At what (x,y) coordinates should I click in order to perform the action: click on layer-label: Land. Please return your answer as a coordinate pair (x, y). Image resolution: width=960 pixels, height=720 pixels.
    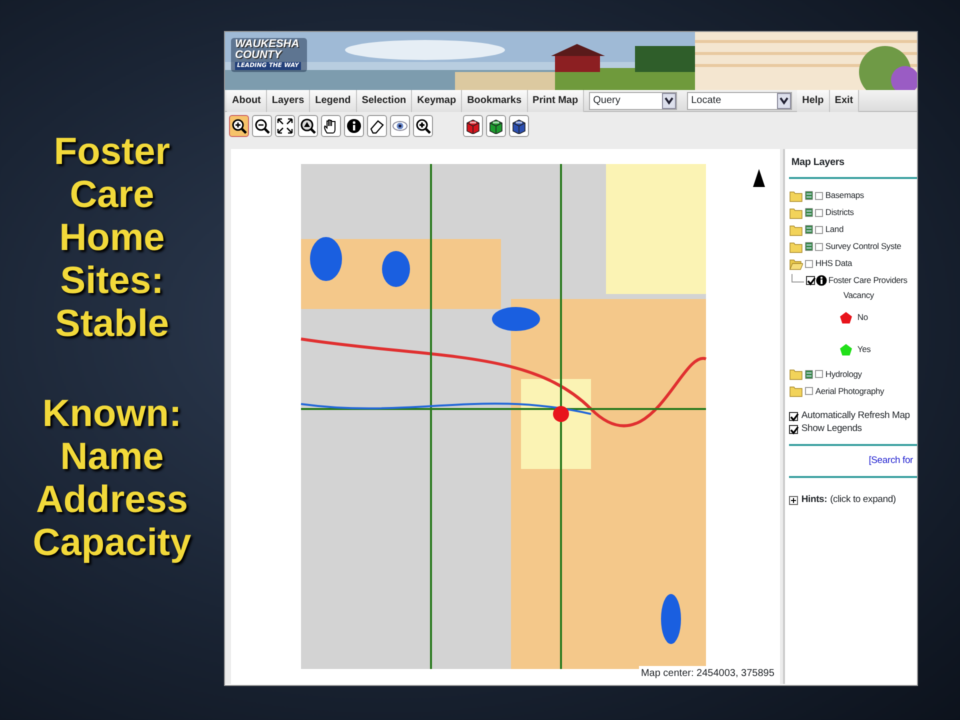
    Looking at the image, I should click on (834, 229).